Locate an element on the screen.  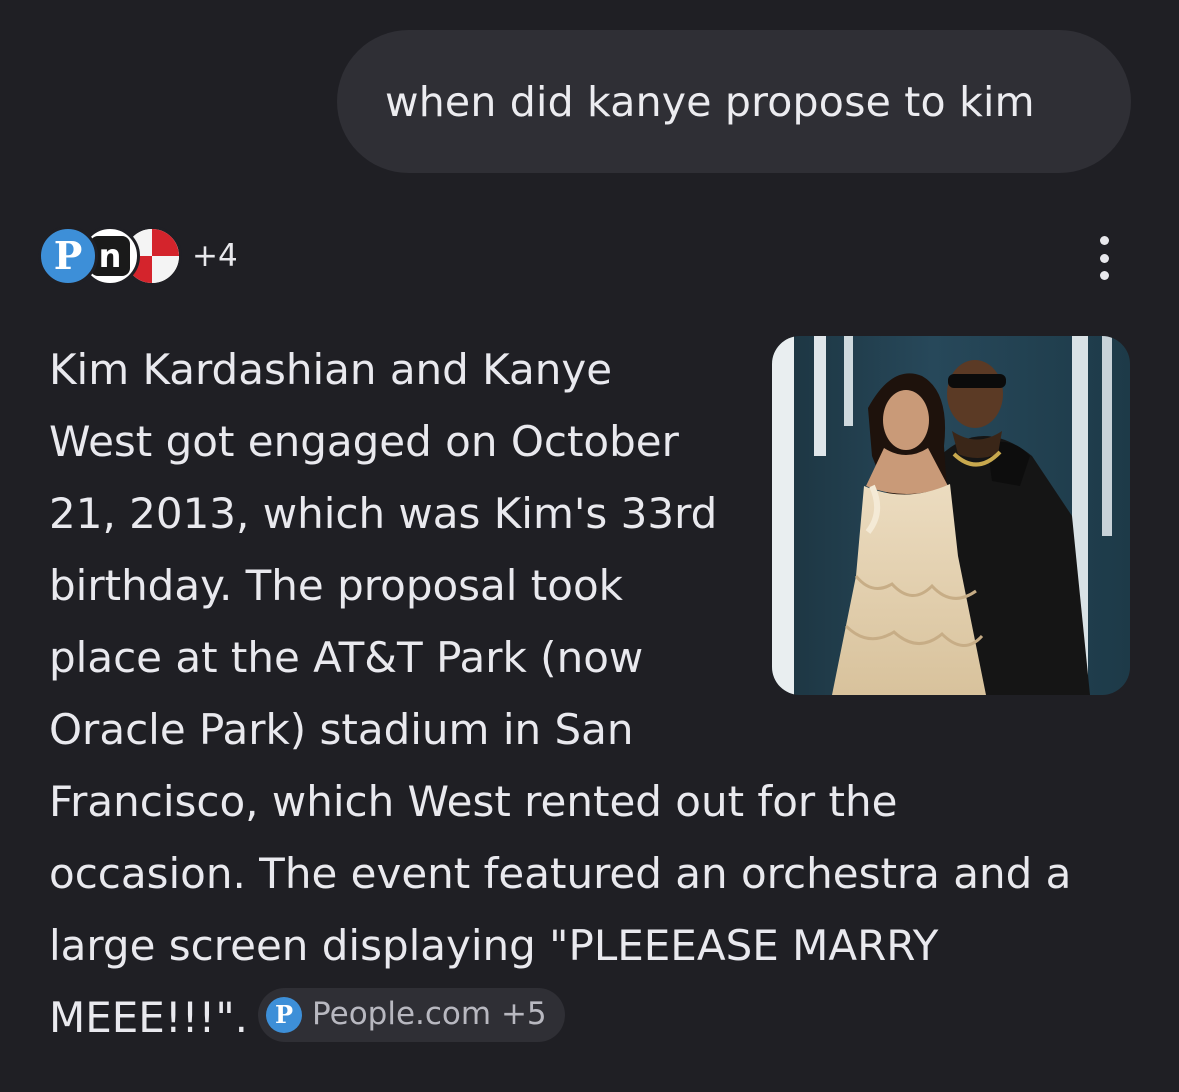
more-sources-count: +4 is located at coordinates (215, 256).